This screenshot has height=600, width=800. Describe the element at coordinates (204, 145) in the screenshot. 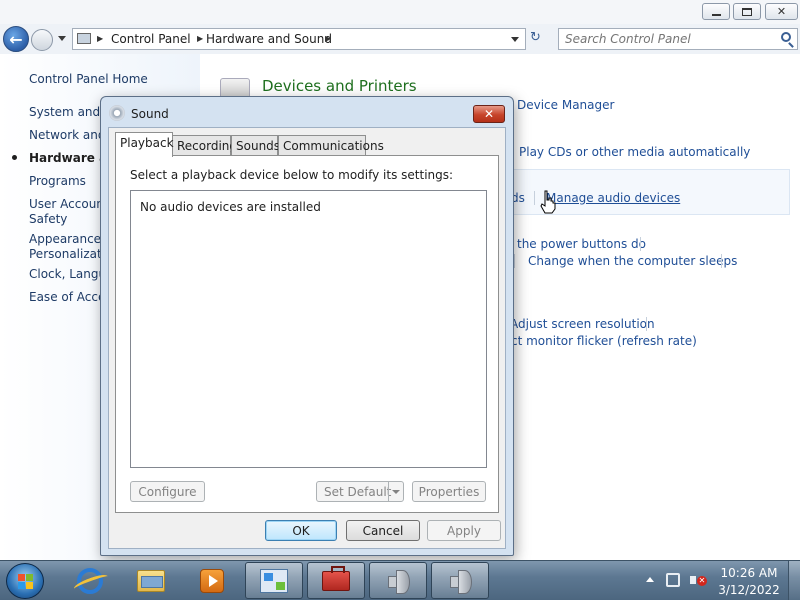

I see `tab-recording: Recording` at that location.